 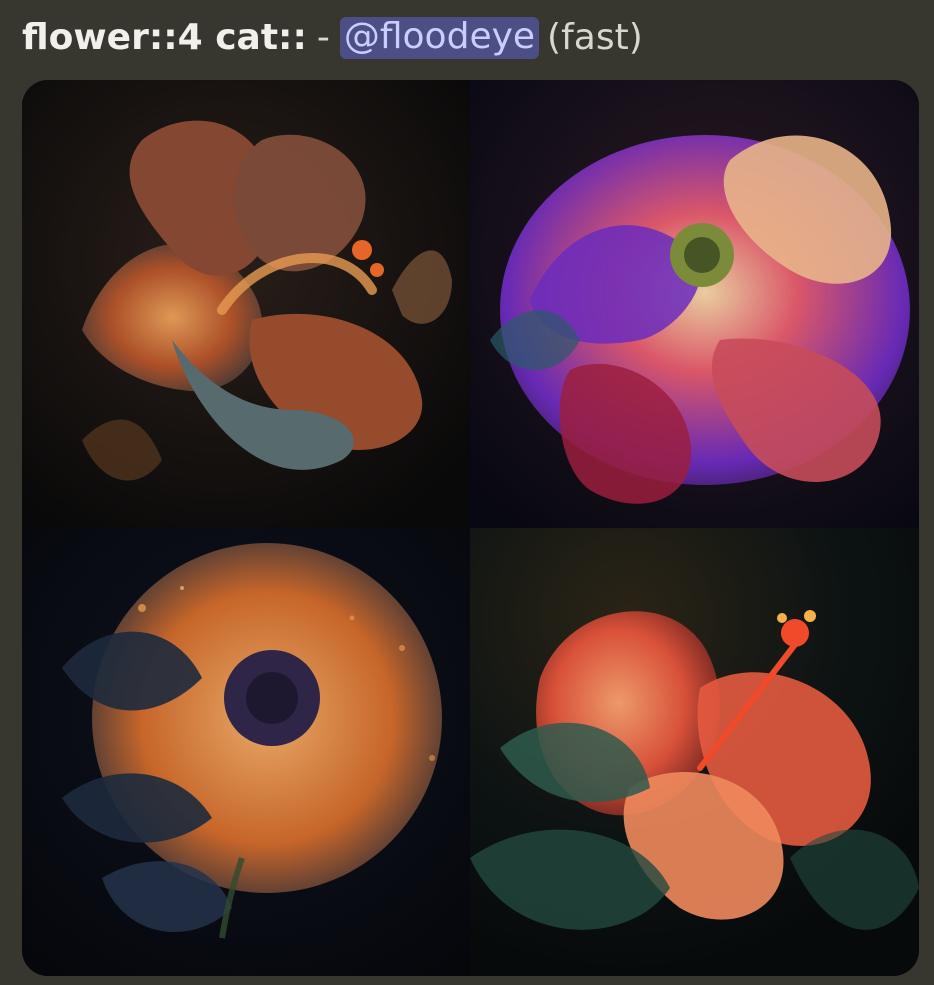 I want to click on generation-mode: (fast), so click(x=595, y=37).